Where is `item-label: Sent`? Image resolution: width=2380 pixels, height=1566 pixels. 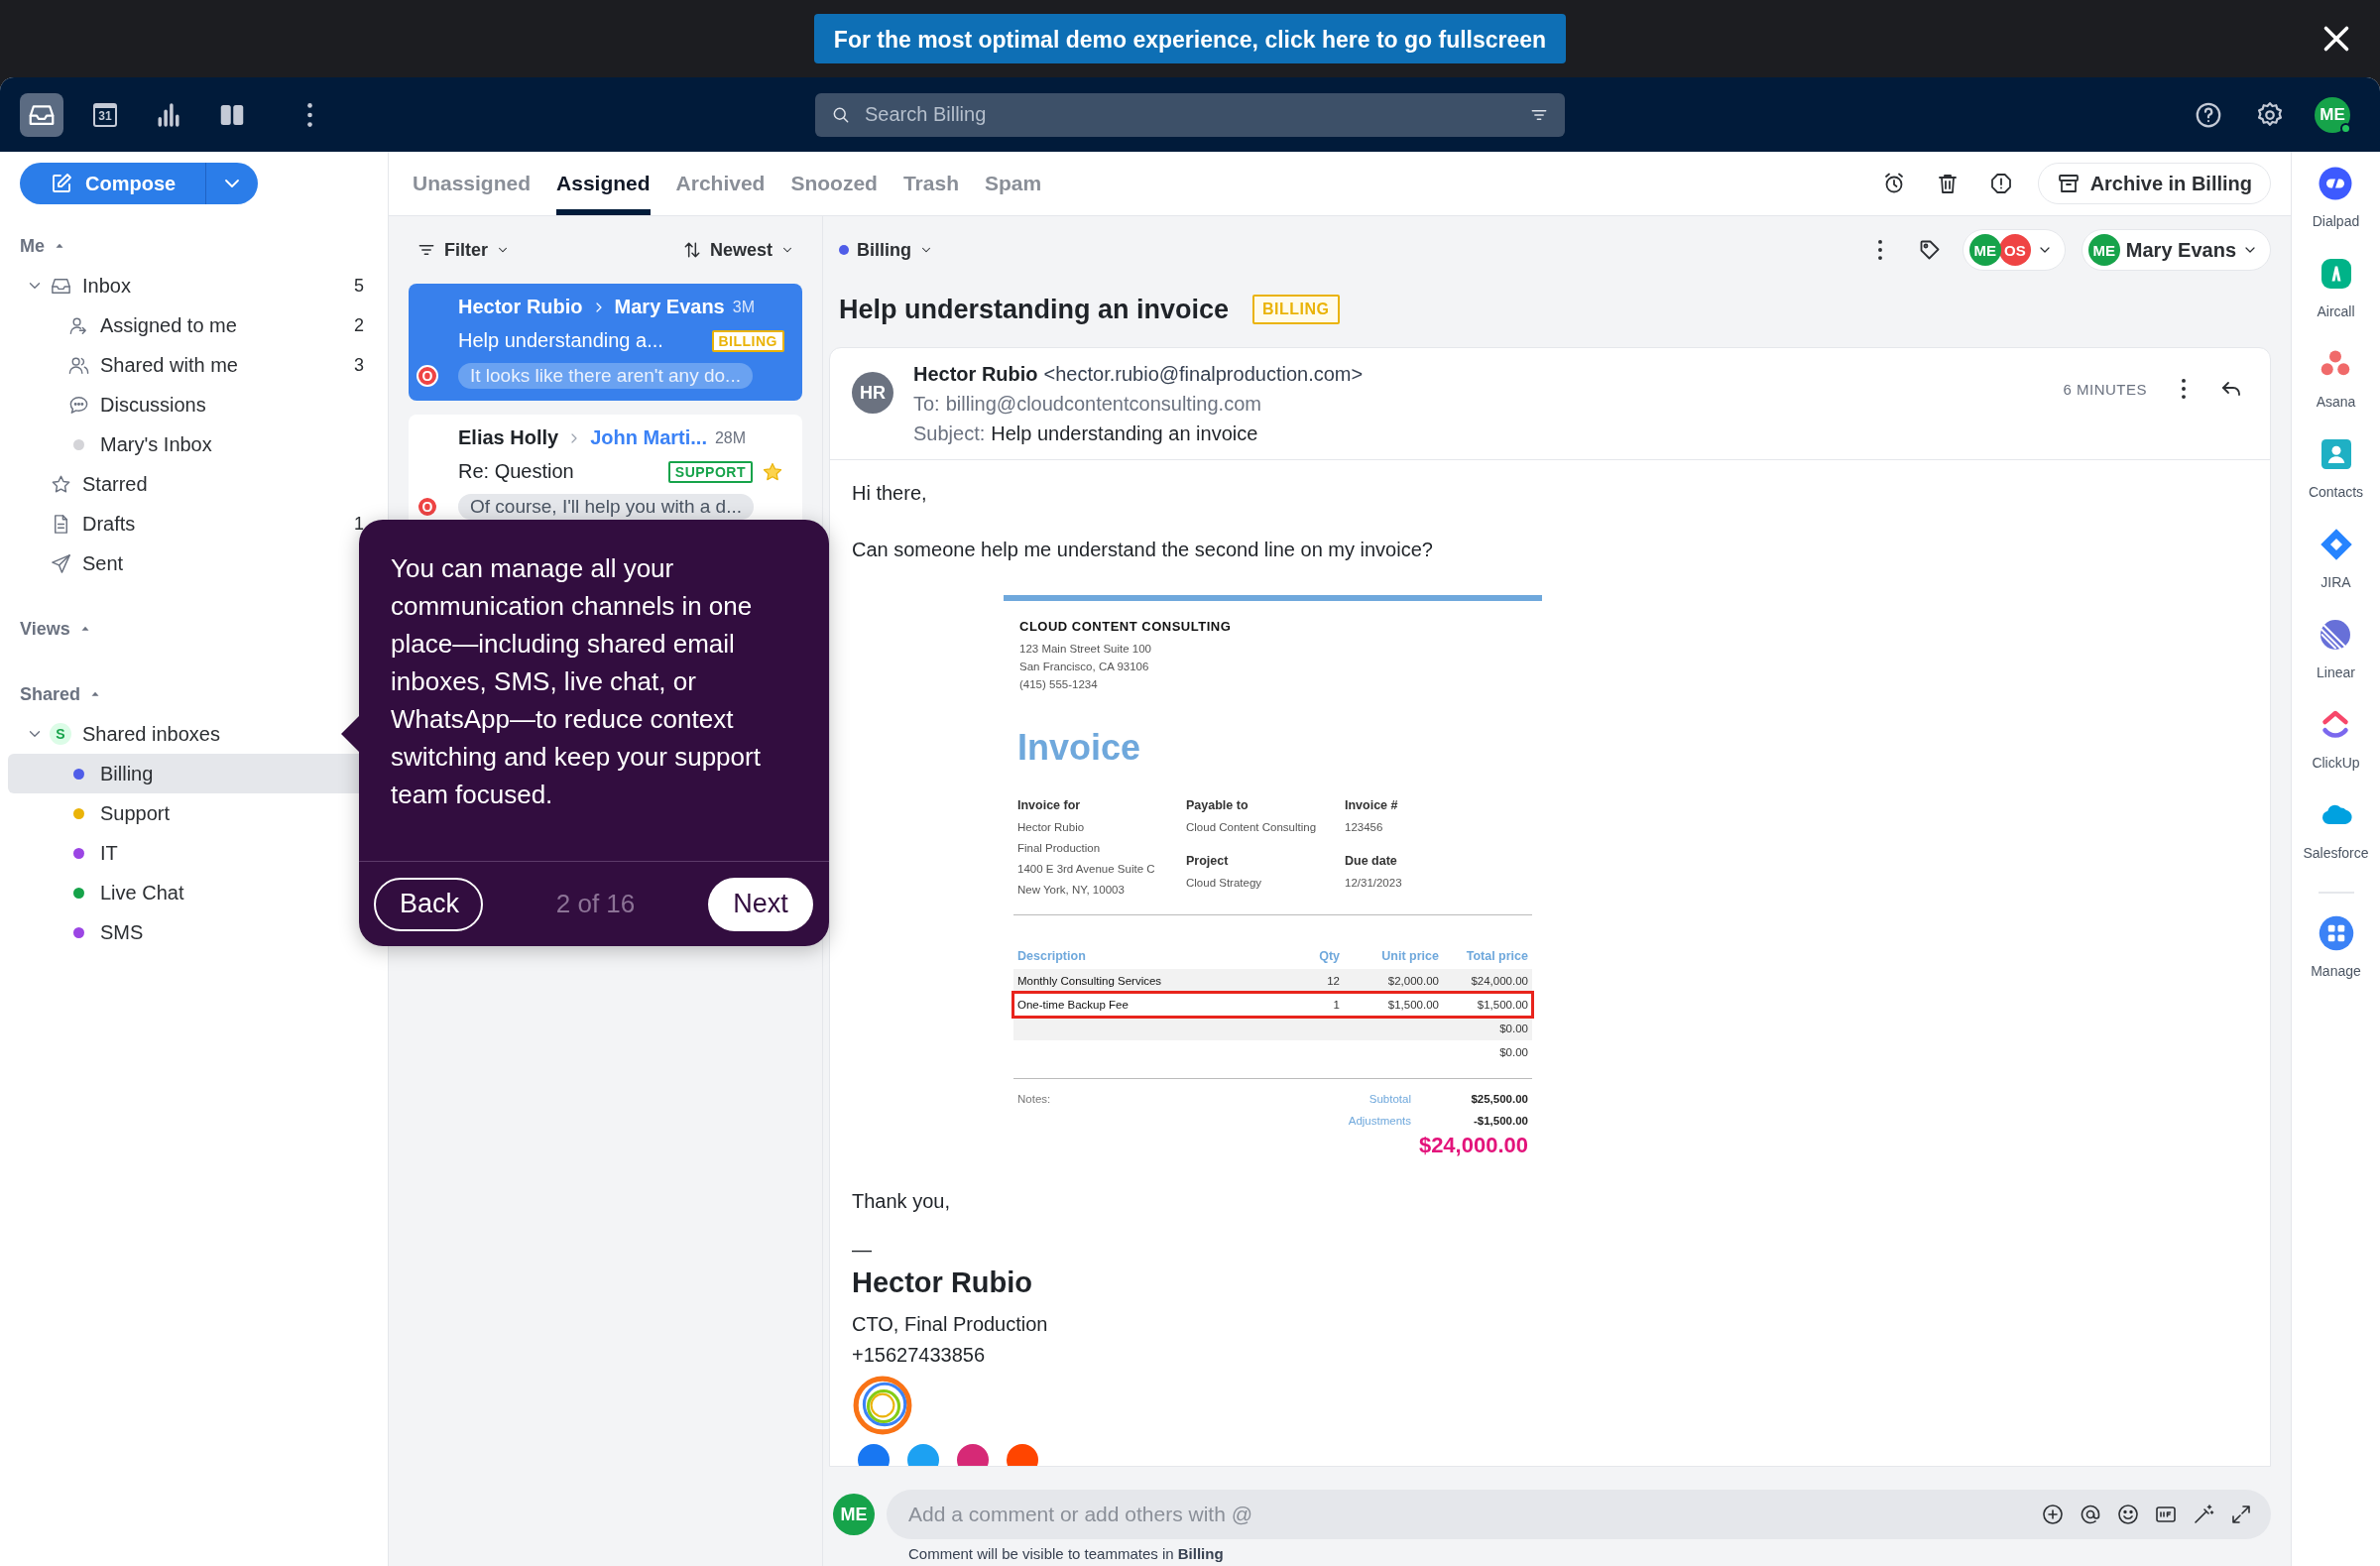 item-label: Sent is located at coordinates (103, 563).